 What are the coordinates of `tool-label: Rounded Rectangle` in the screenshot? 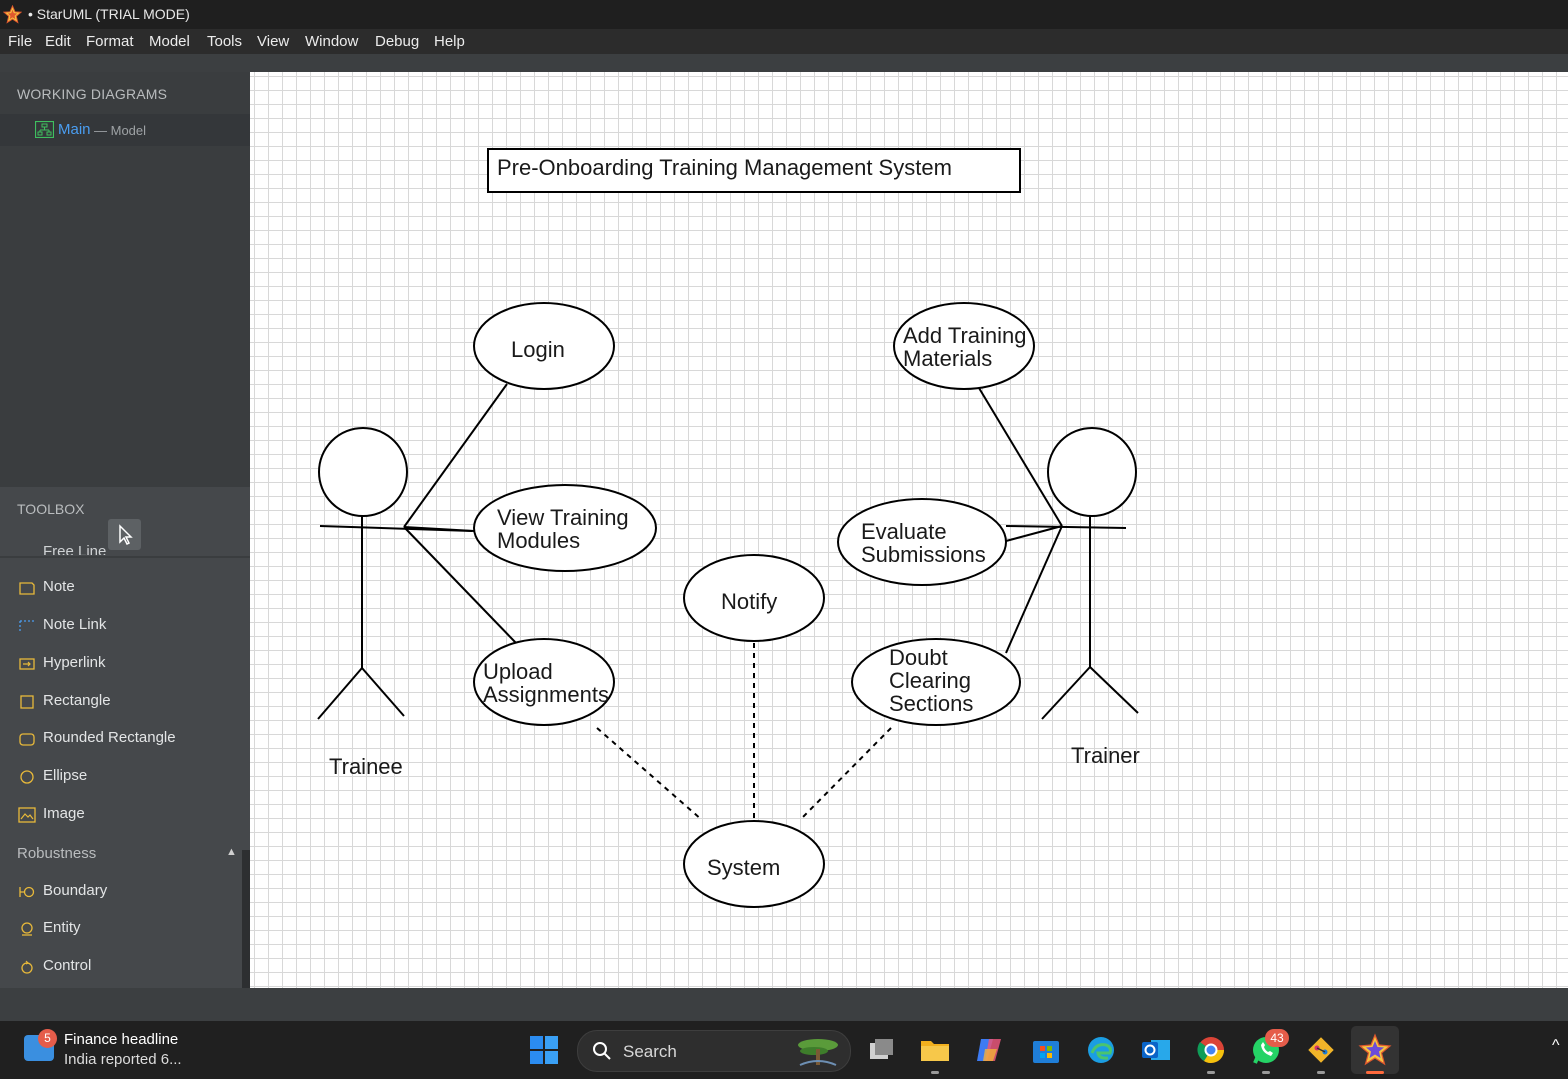 It's located at (109, 737).